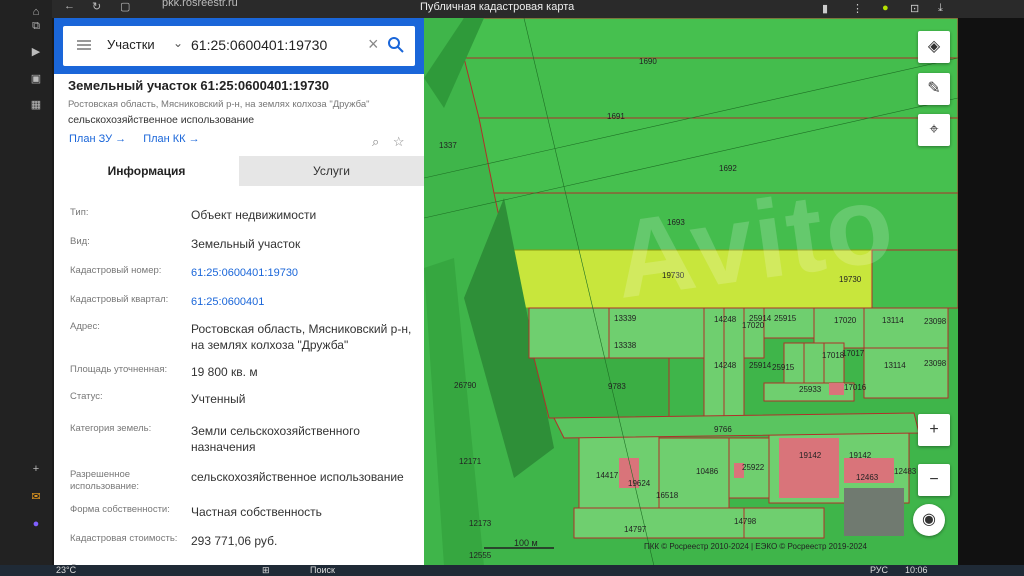 The height and width of the screenshot is (576, 1024). I want to click on ruler-button: ✎, so click(934, 89).